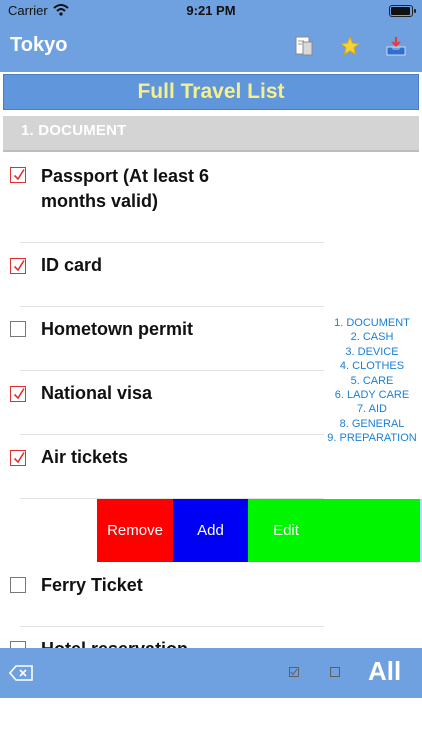 The height and width of the screenshot is (750, 422). I want to click on index-item: 4. CLOTHES, so click(372, 366).